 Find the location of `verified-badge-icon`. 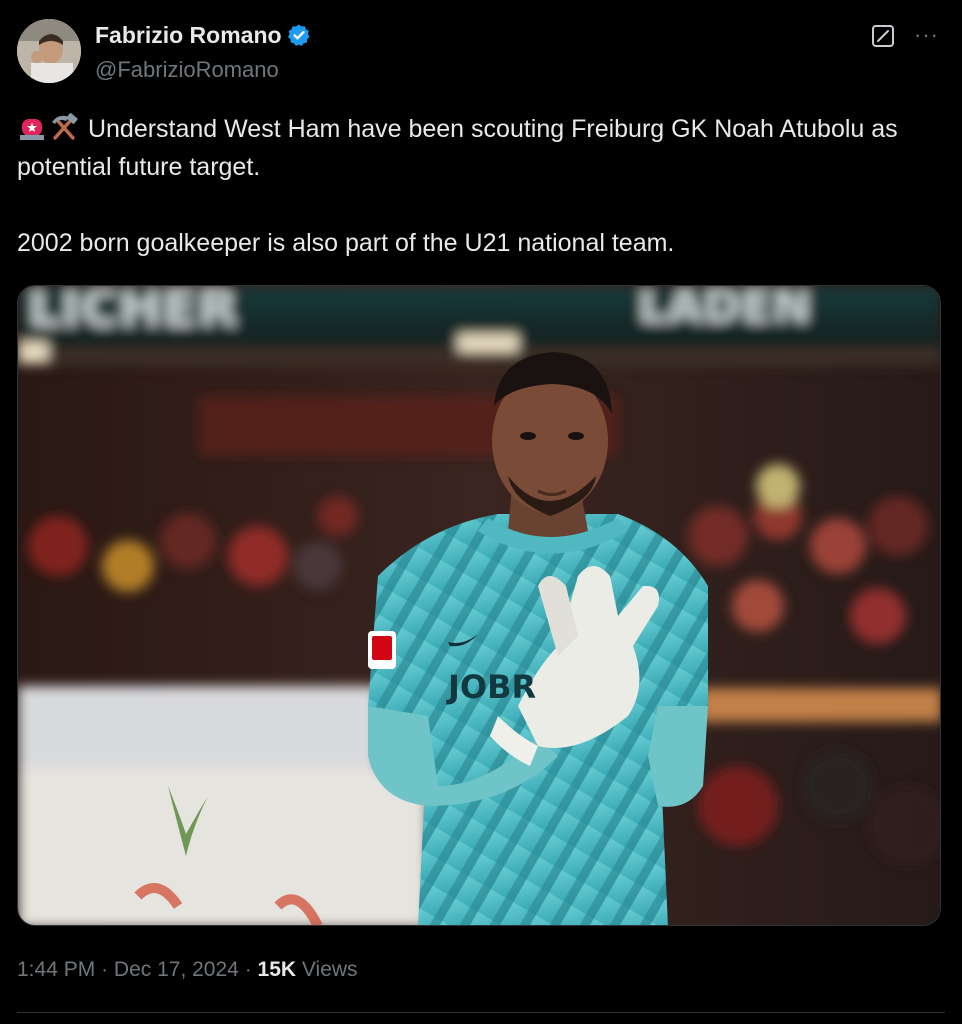

verified-badge-icon is located at coordinates (299, 38).